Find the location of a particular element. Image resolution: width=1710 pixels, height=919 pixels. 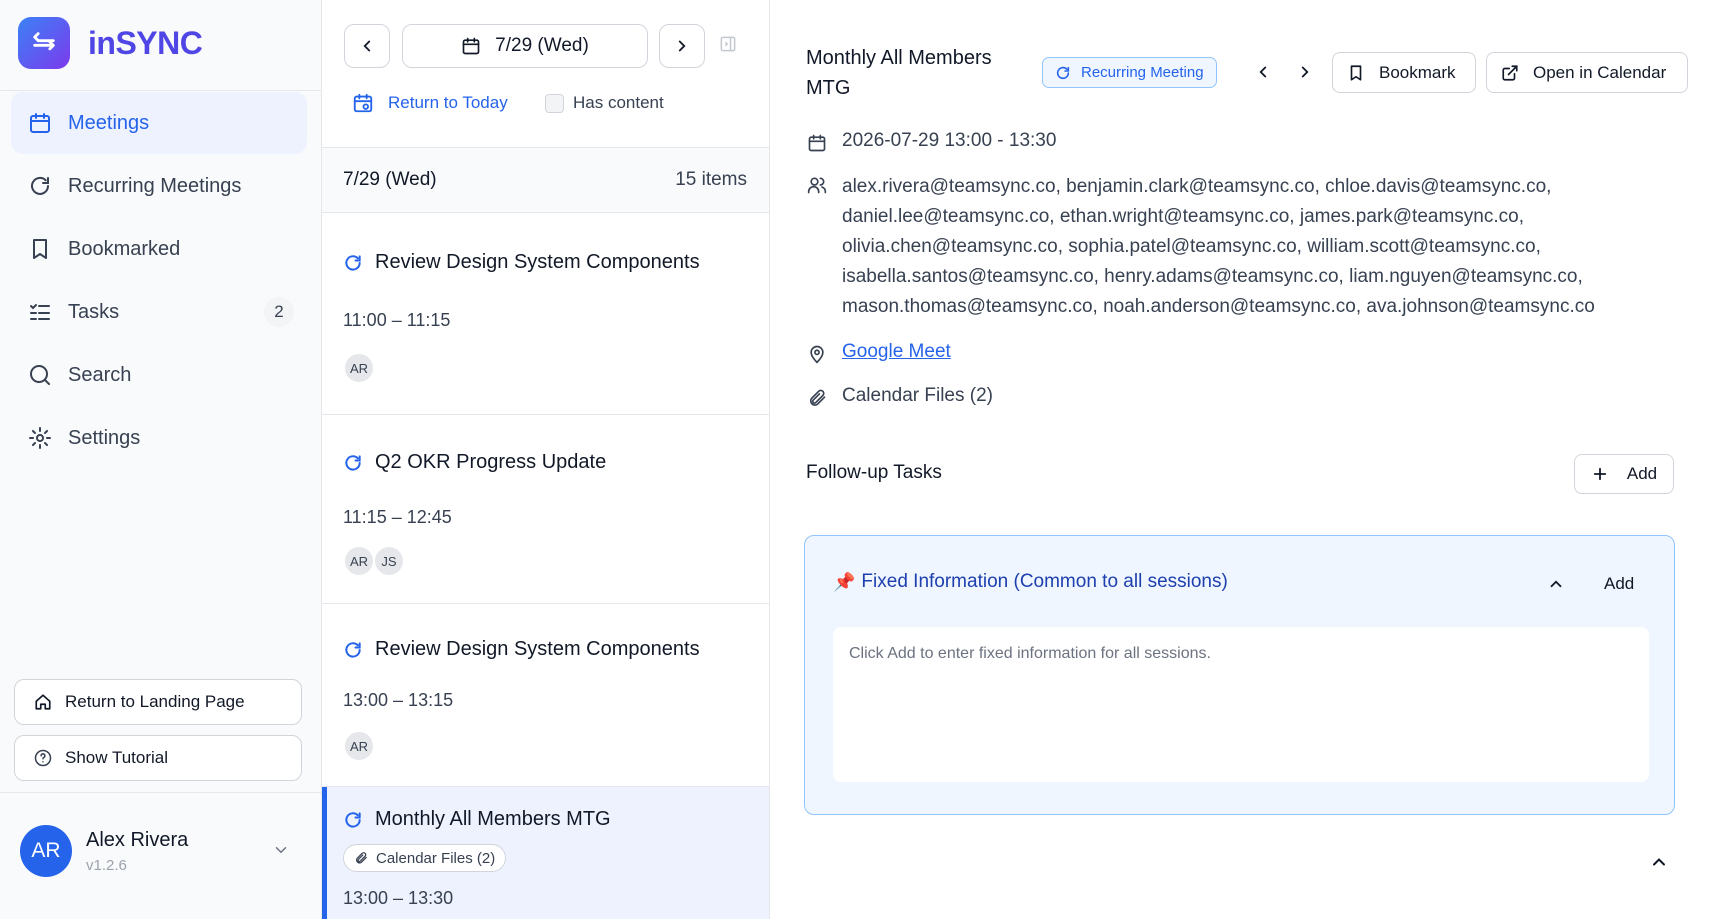

return-landing-button: Return to Landing Page is located at coordinates (158, 702).